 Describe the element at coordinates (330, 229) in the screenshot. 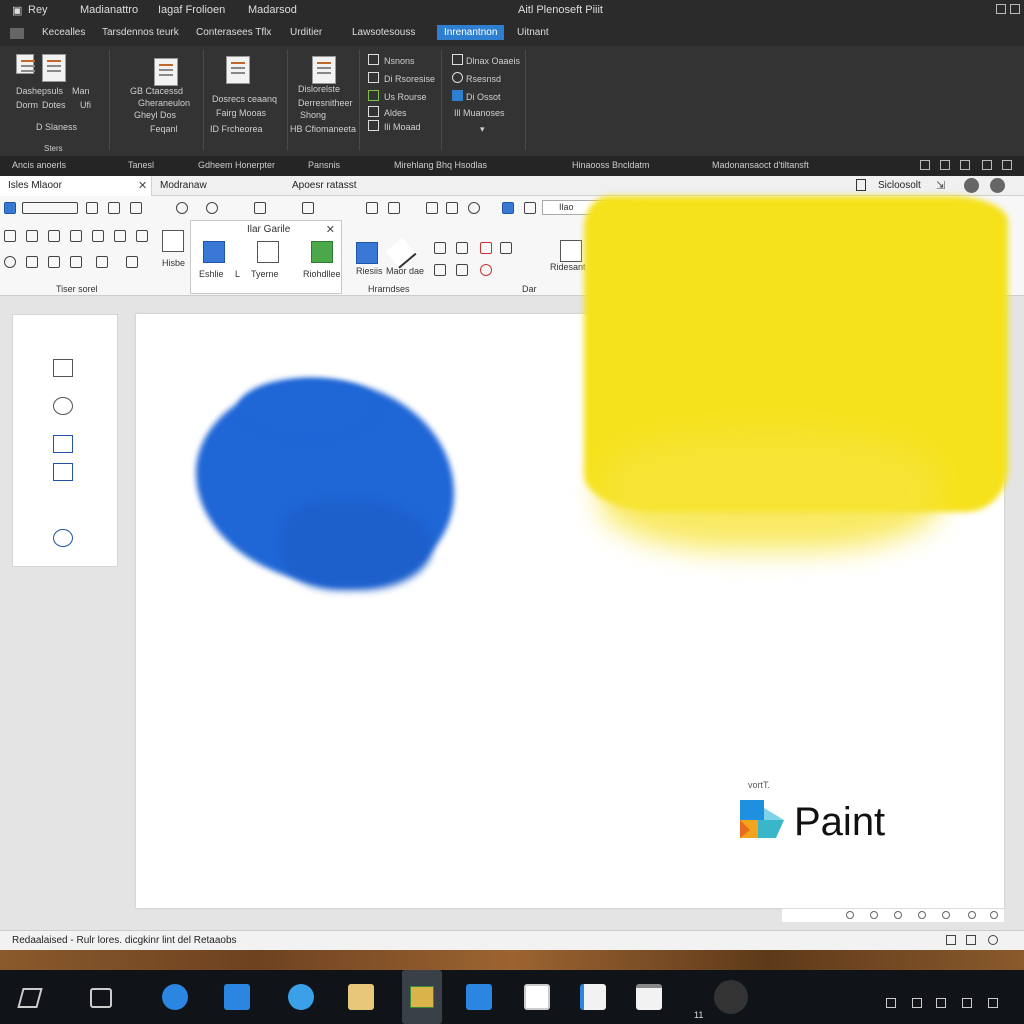

I see `close-icon: ✕` at that location.